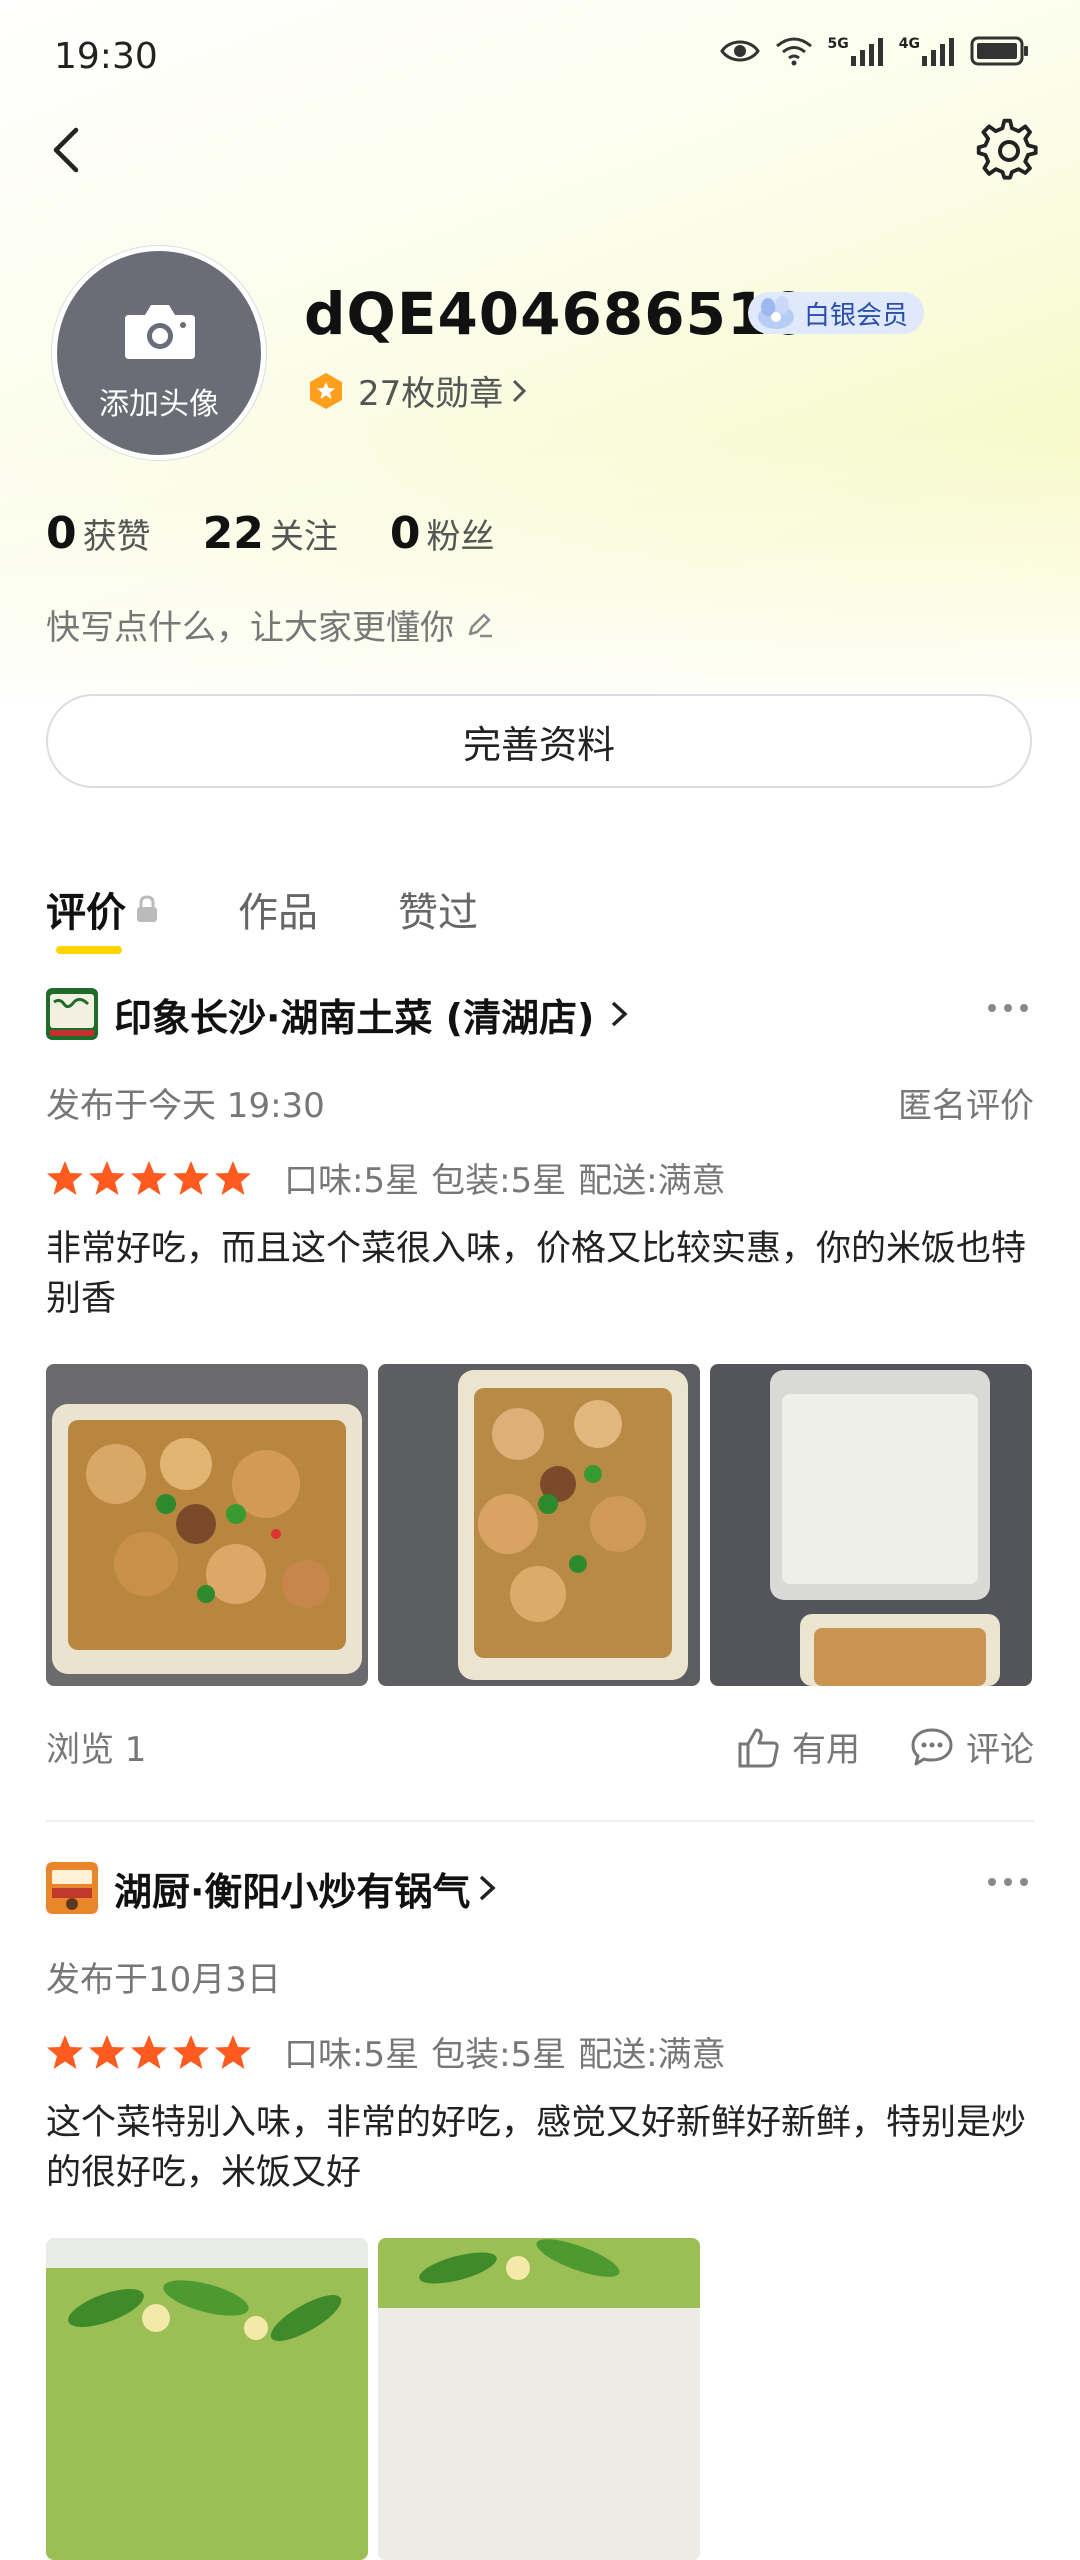 This screenshot has width=1080, height=2560. Describe the element at coordinates (826, 1750) in the screenshot. I see `useful-label: 有用` at that location.